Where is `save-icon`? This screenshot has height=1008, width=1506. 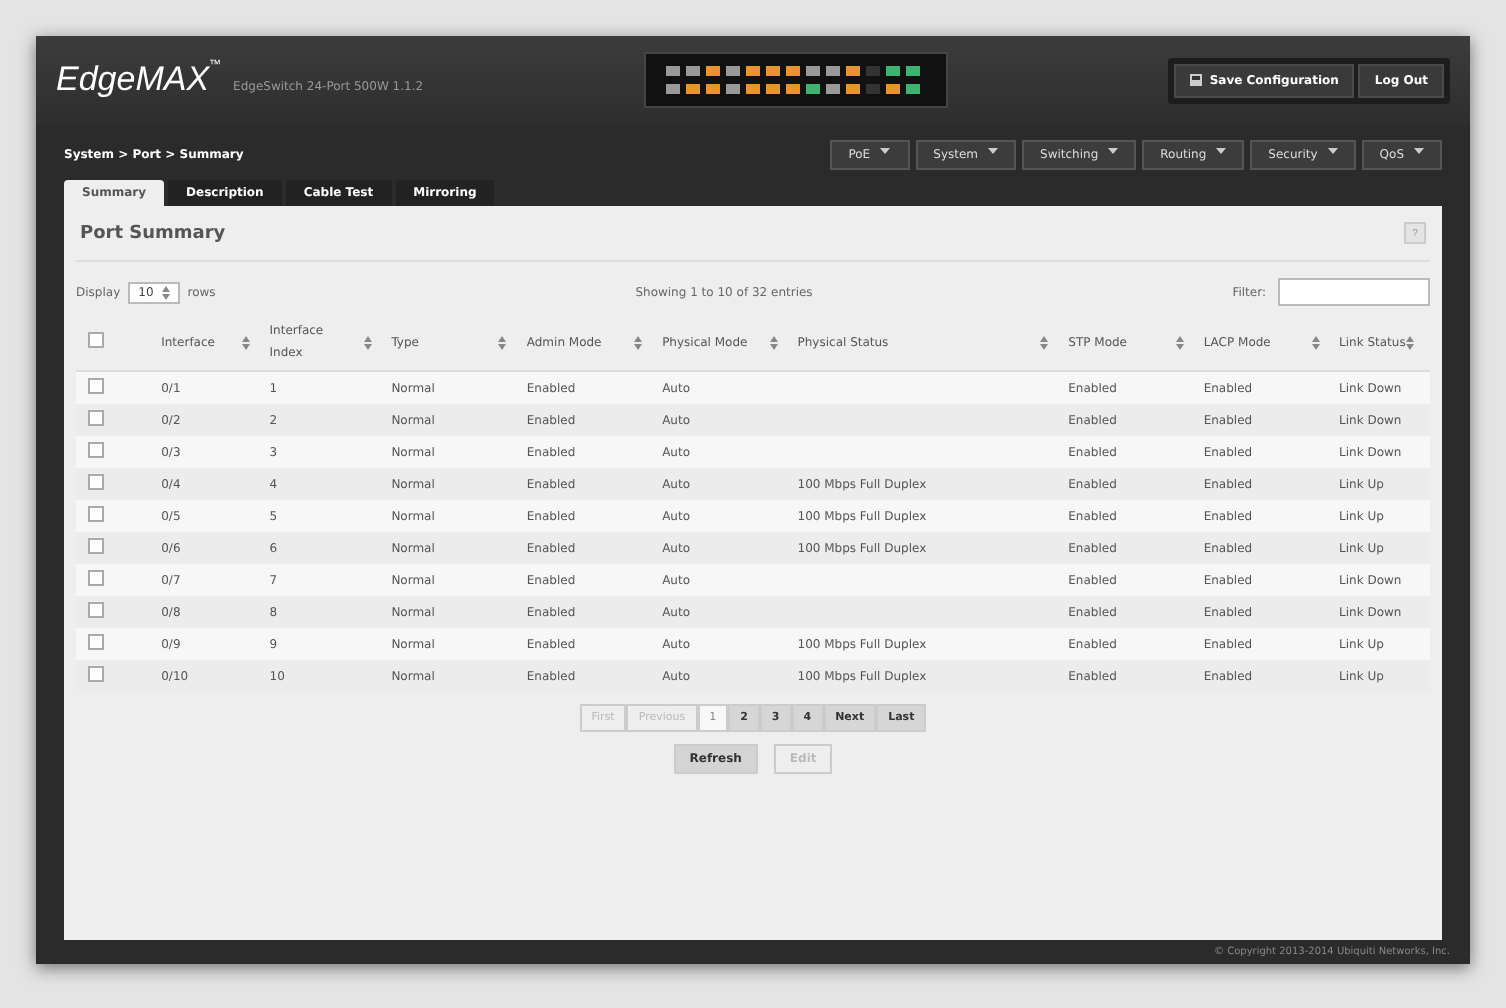 save-icon is located at coordinates (1195, 80).